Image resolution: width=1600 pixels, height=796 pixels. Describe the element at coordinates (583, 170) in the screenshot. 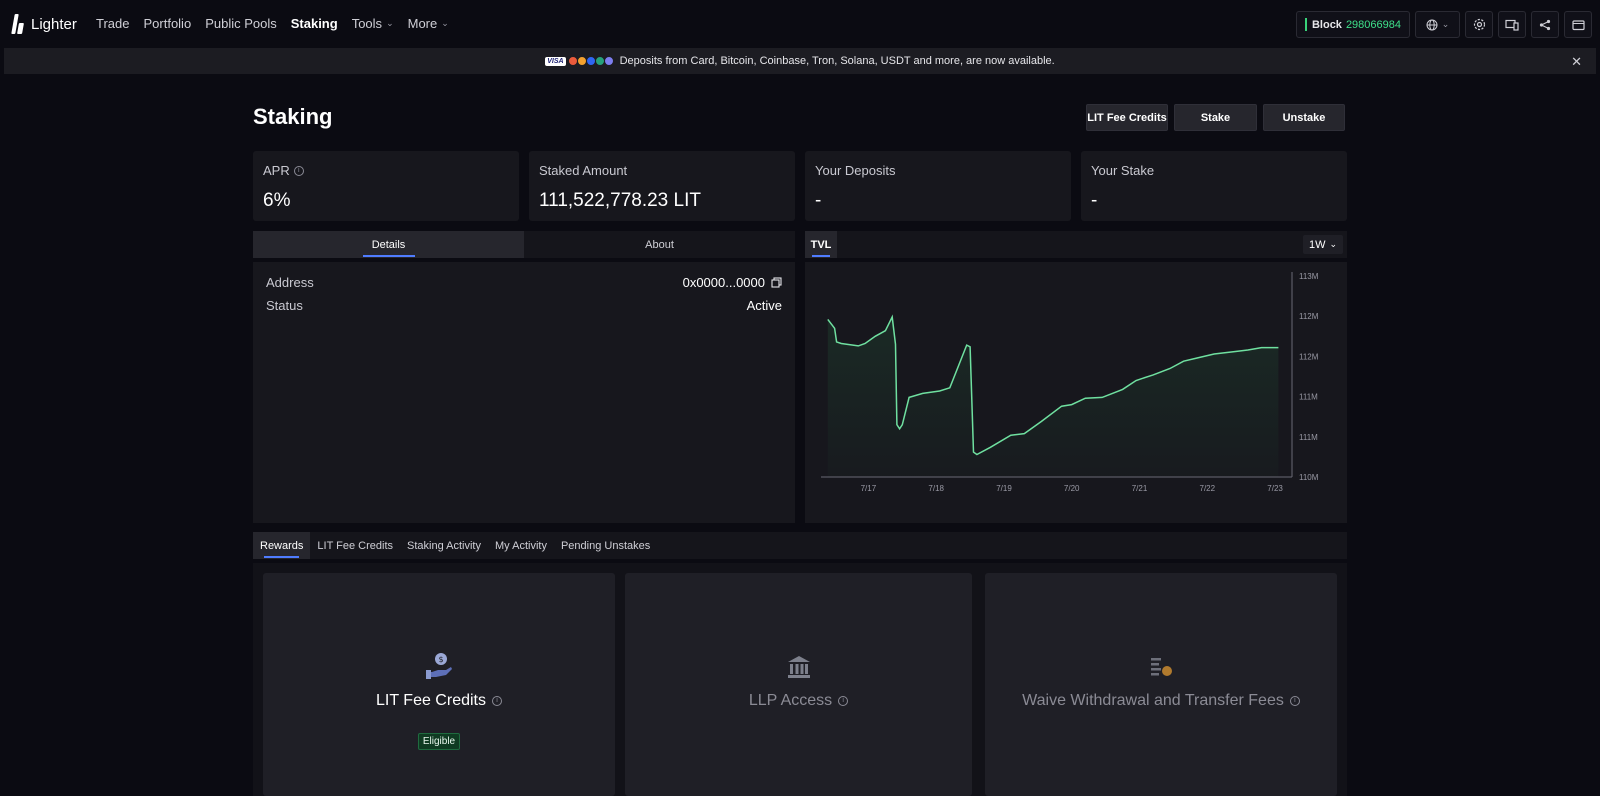

I see `staked-amount-label: Staked Amount` at that location.